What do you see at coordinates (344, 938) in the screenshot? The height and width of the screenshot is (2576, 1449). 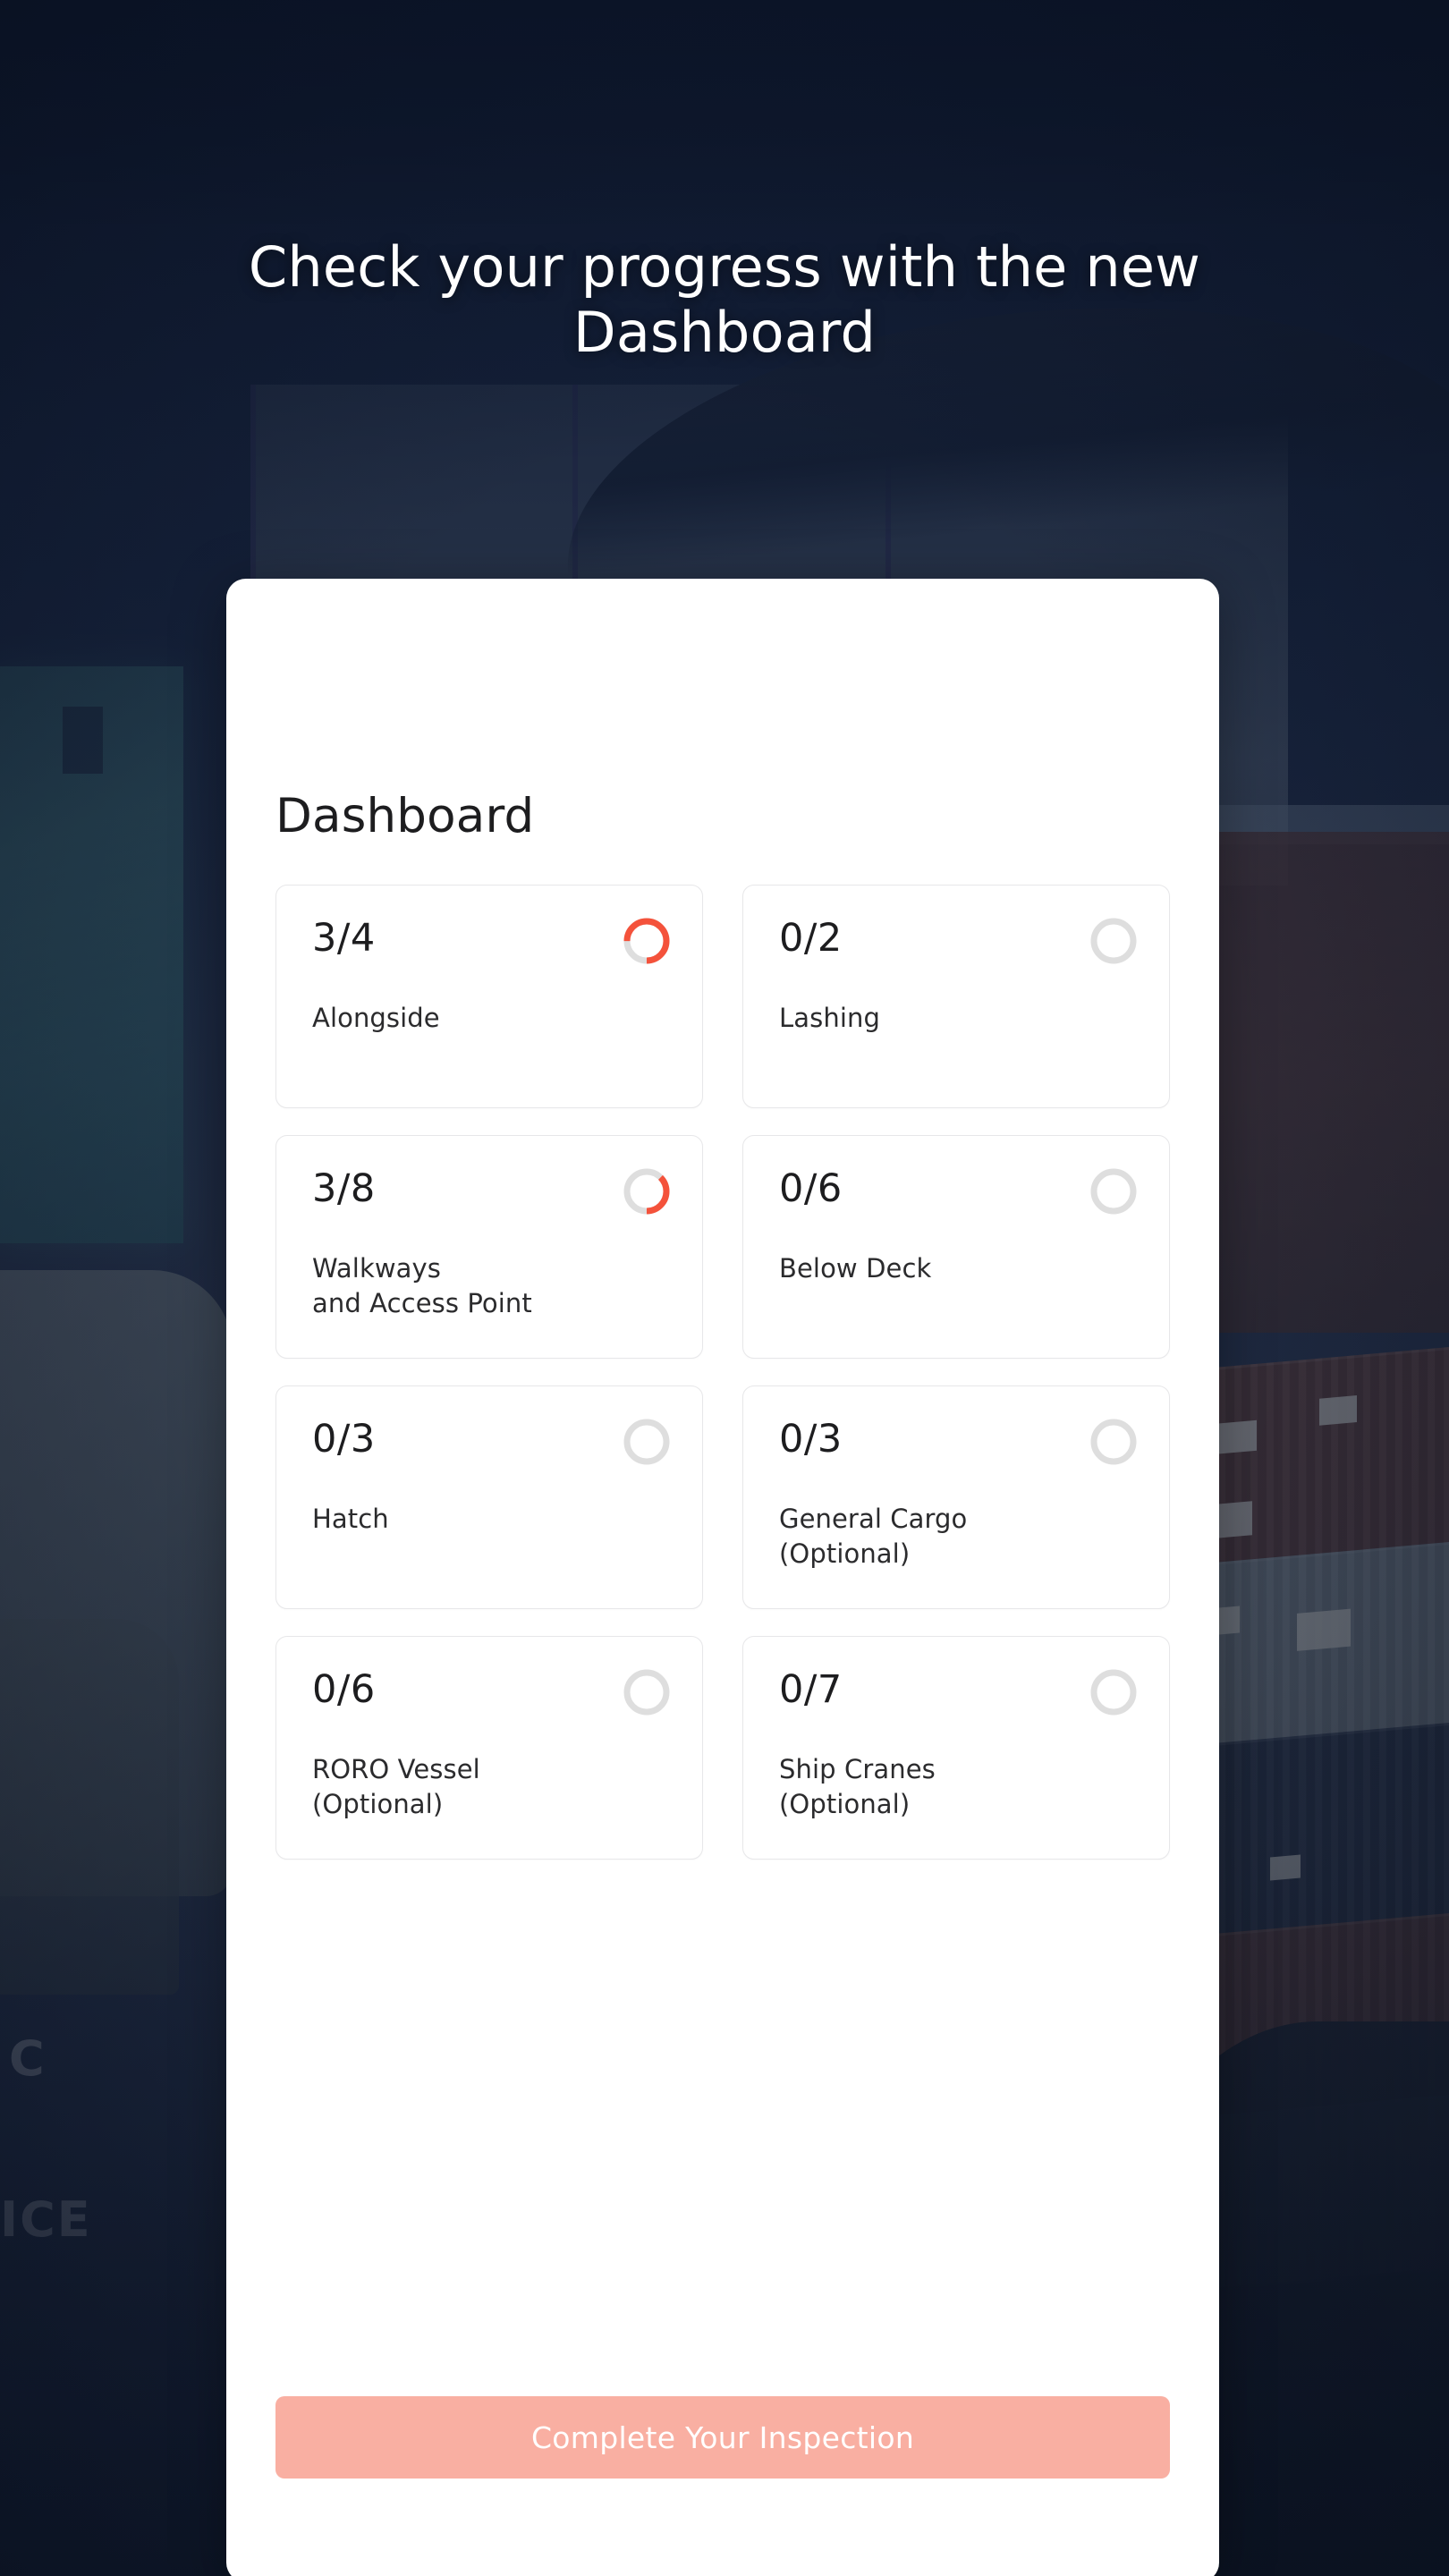 I see `card-count: 3/4` at bounding box center [344, 938].